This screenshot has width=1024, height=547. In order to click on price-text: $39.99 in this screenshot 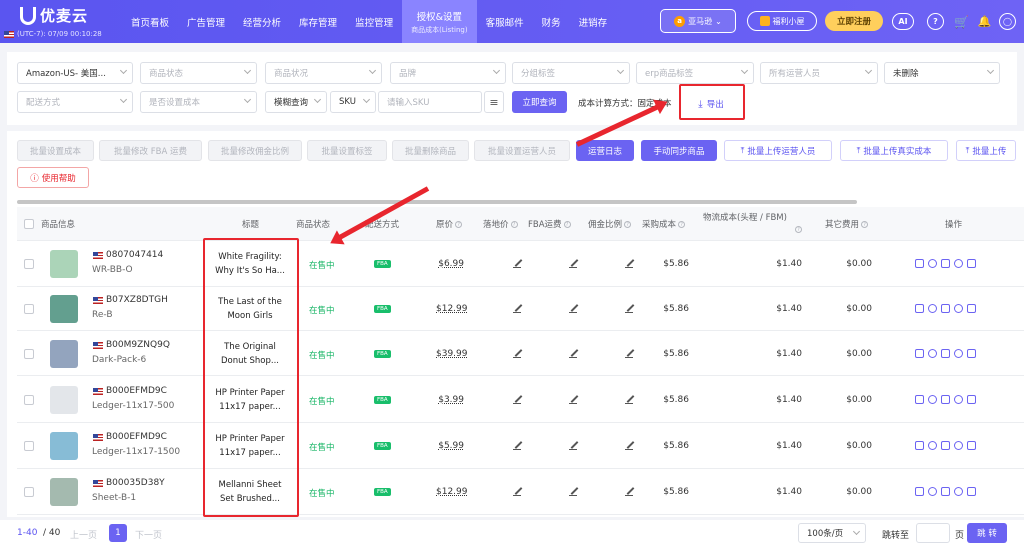, I will do `click(452, 354)`.